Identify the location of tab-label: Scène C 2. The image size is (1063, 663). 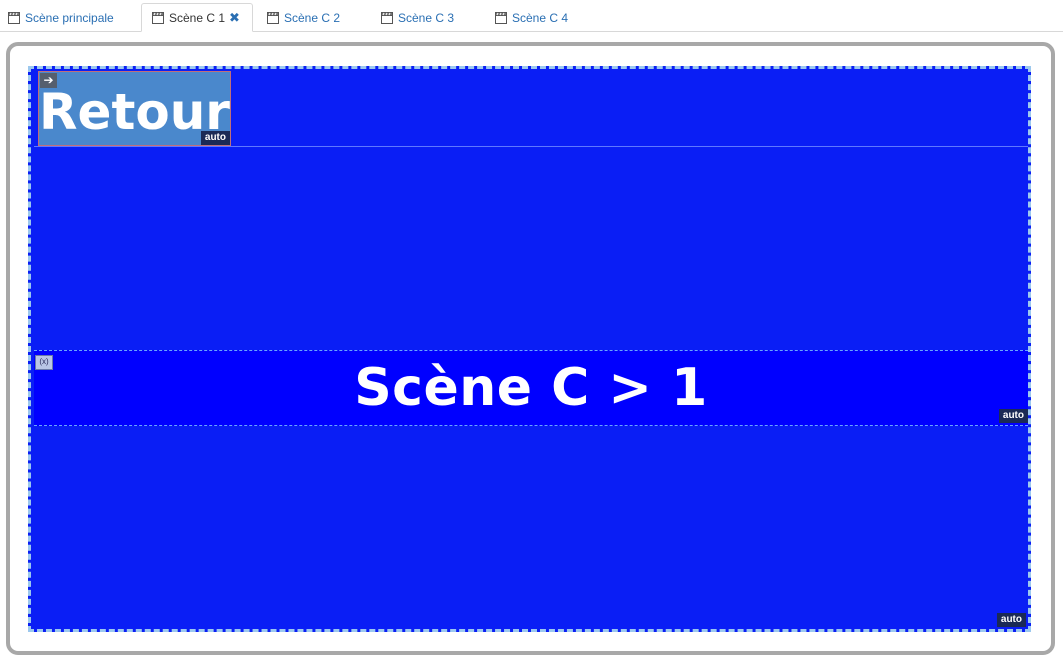
(312, 17).